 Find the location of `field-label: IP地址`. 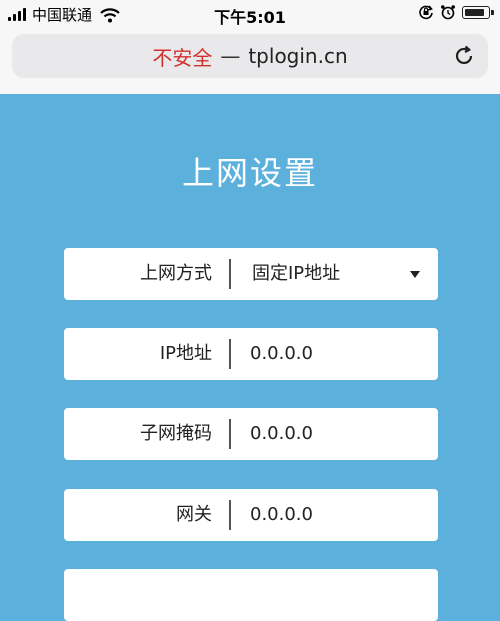

field-label: IP地址 is located at coordinates (185, 353).